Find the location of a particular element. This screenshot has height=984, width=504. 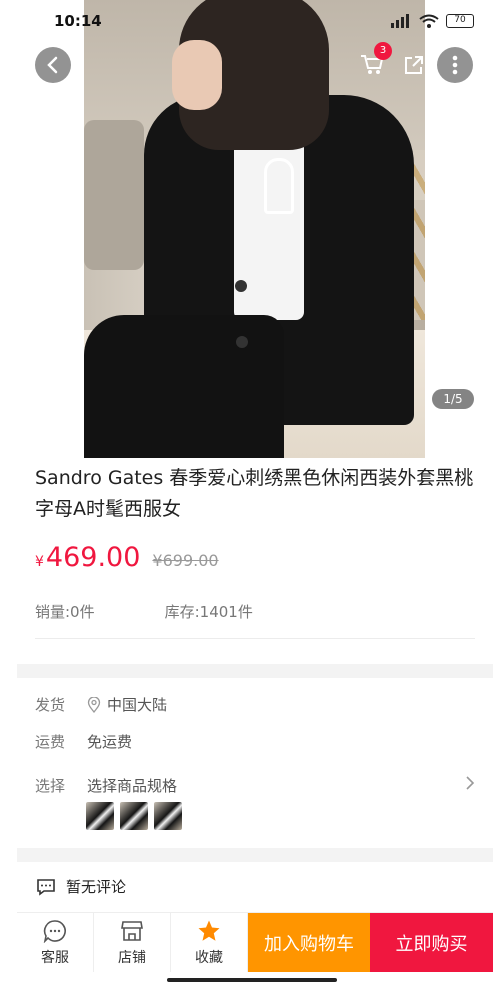

select-label: 选择 is located at coordinates (50, 786).